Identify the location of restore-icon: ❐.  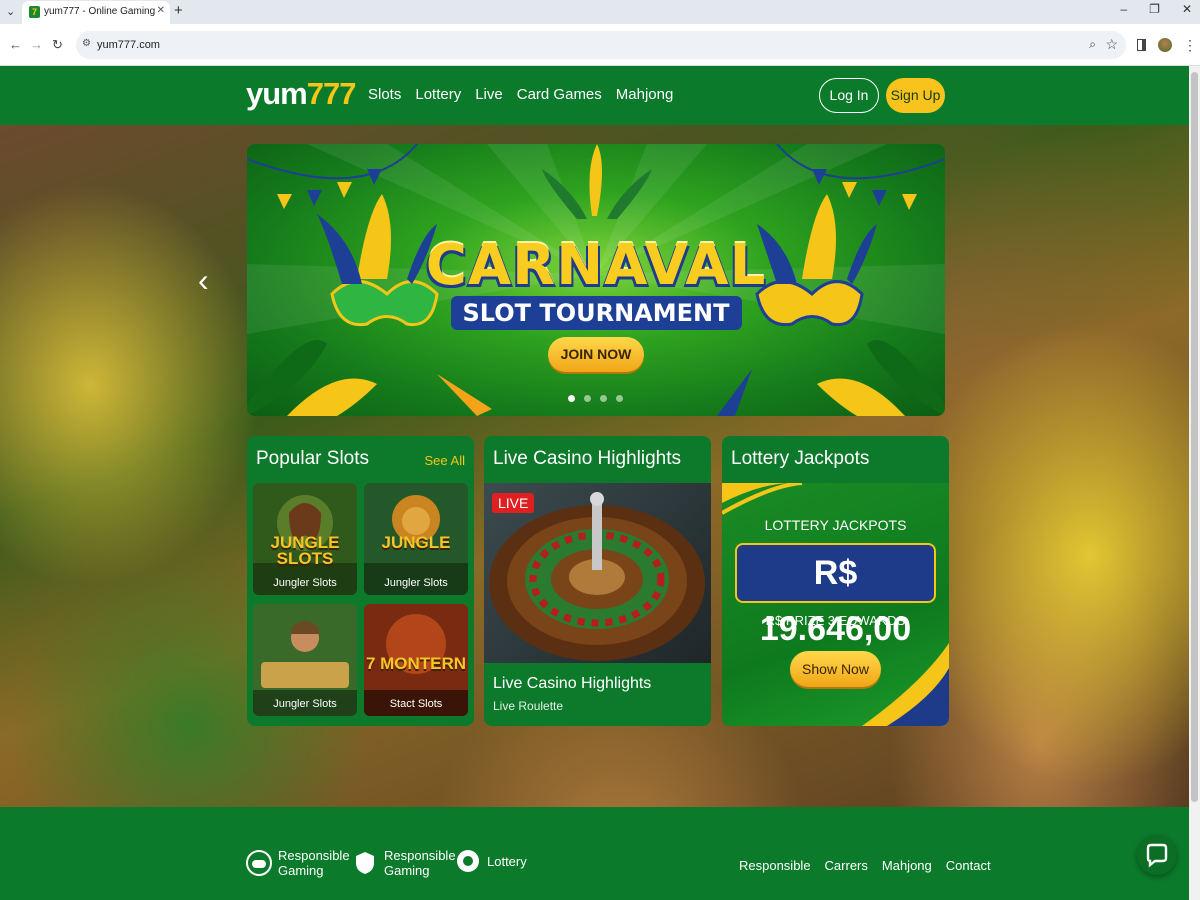
(1154, 9).